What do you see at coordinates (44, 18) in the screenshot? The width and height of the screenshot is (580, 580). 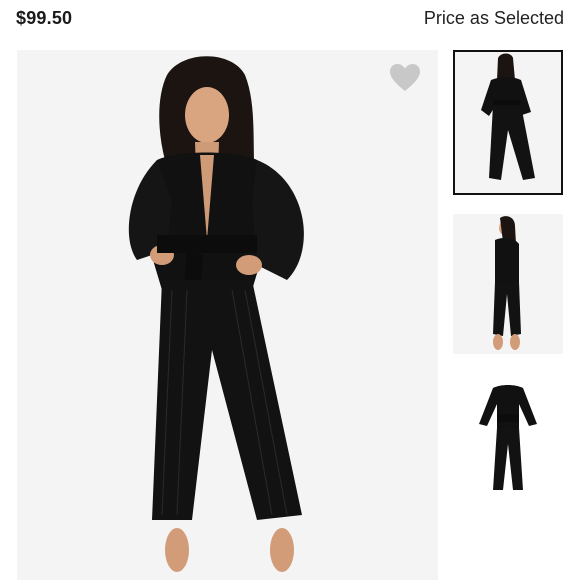 I see `product-price: $99.50` at bounding box center [44, 18].